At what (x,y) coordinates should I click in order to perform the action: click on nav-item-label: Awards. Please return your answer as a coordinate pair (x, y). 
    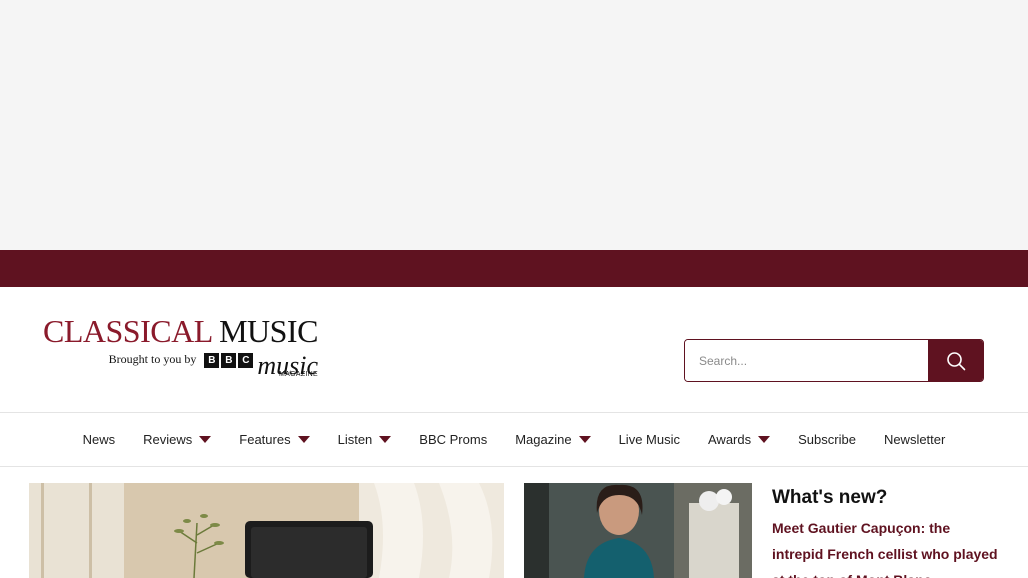
    Looking at the image, I should click on (730, 439).